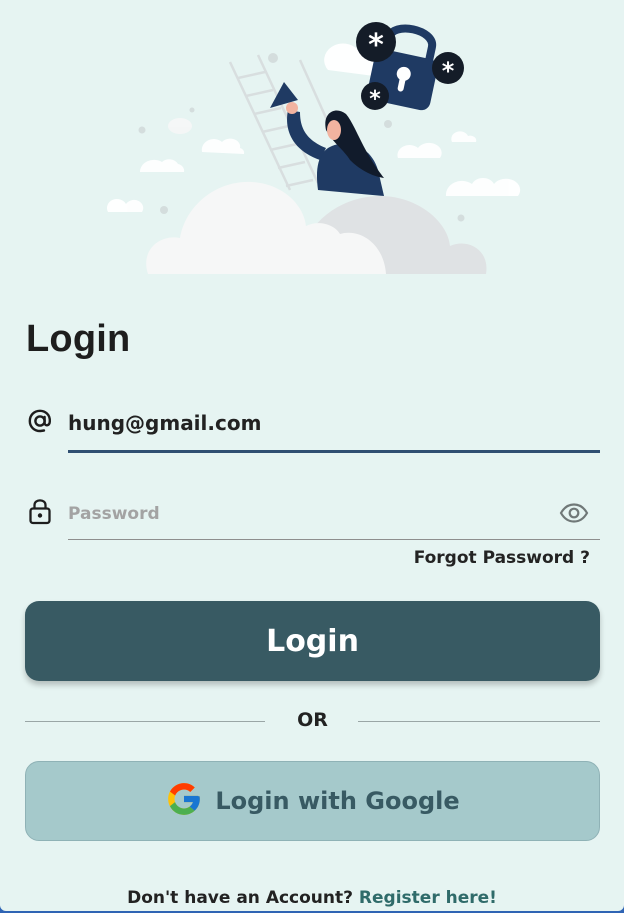 The height and width of the screenshot is (913, 624). What do you see at coordinates (334, 539) in the screenshot?
I see `password-underline` at bounding box center [334, 539].